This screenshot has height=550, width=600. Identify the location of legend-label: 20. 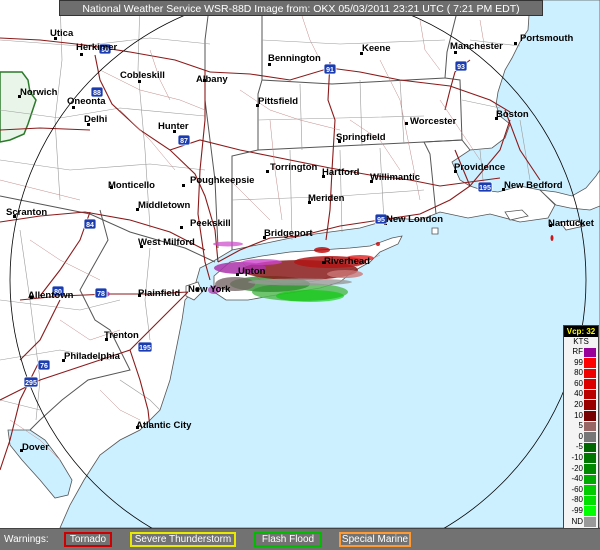
(578, 404).